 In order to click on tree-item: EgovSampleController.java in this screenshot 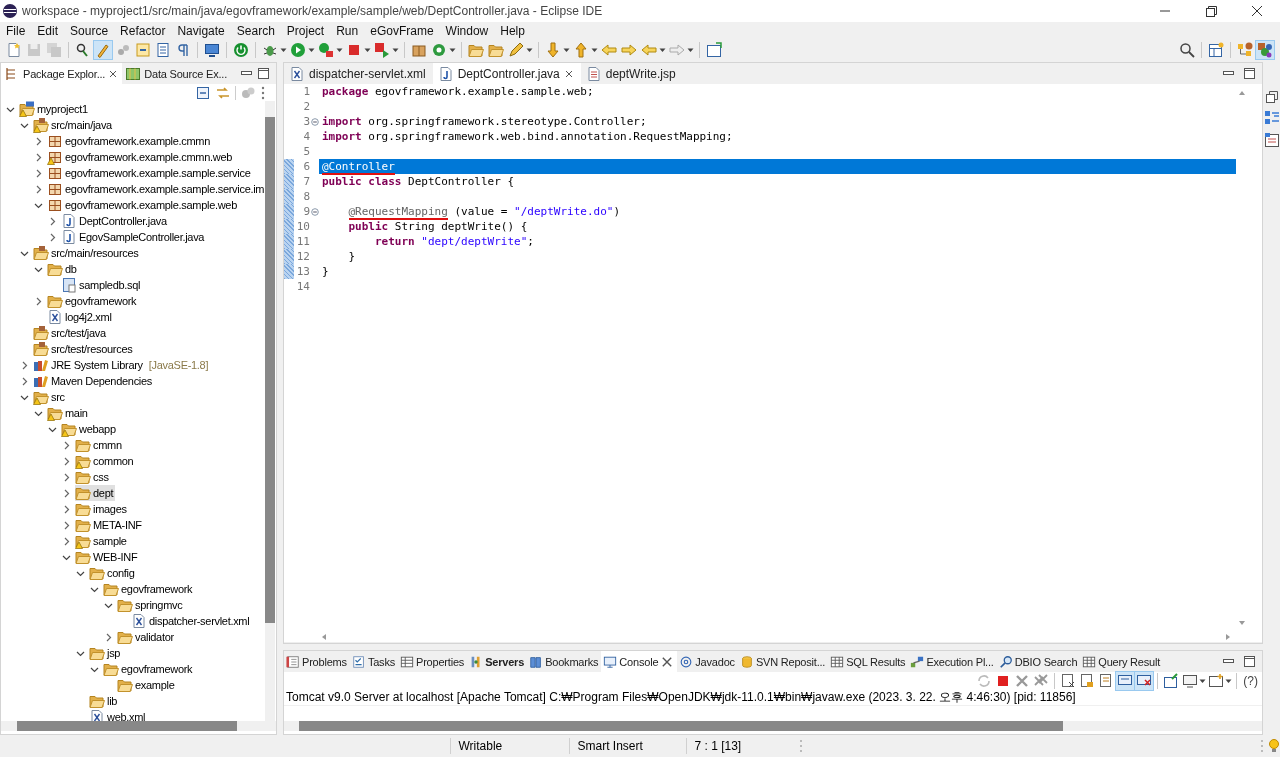, I will do `click(134, 237)`.